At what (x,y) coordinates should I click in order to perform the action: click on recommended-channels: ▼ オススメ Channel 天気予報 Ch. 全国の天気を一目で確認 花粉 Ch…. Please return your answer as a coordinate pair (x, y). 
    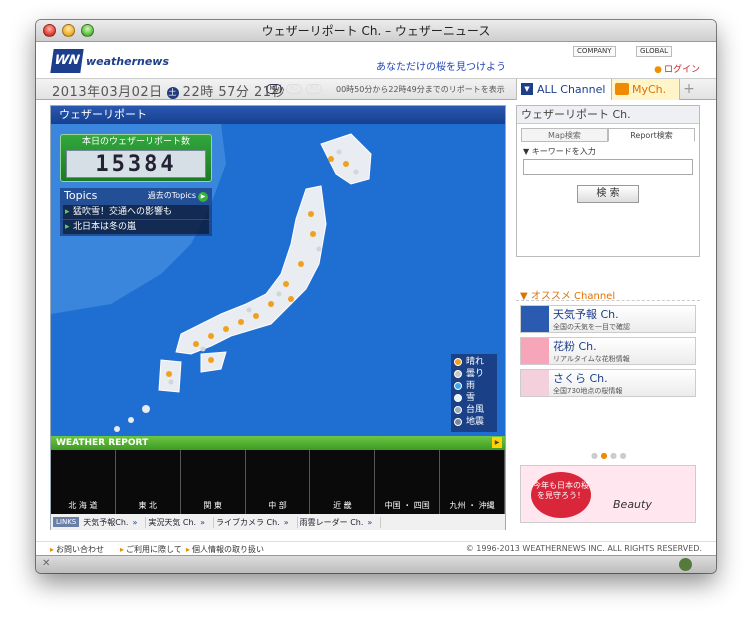
    Looking at the image, I should click on (608, 344).